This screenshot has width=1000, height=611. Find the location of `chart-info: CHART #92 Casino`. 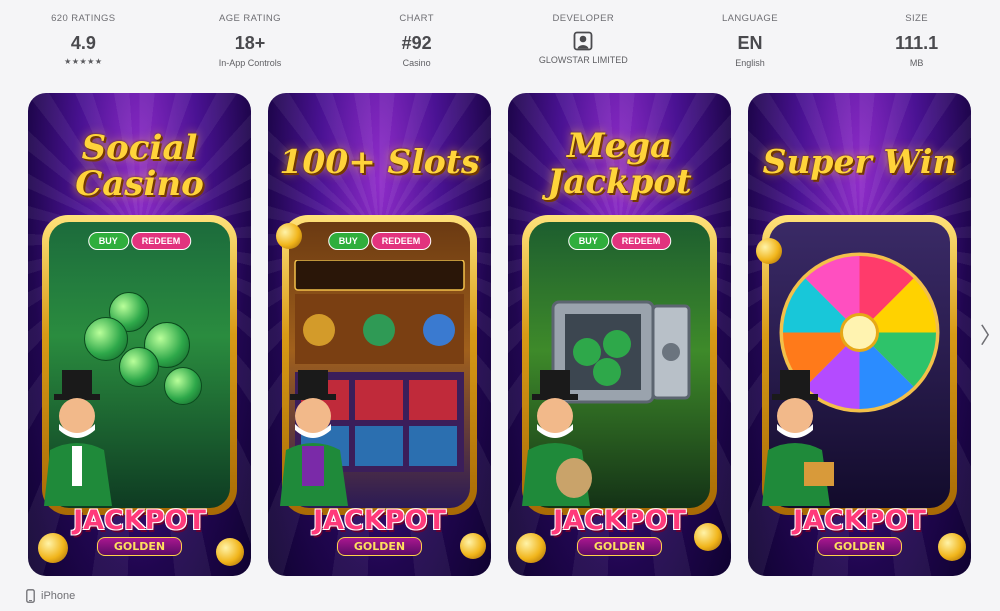

chart-info: CHART #92 Casino is located at coordinates (416, 40).